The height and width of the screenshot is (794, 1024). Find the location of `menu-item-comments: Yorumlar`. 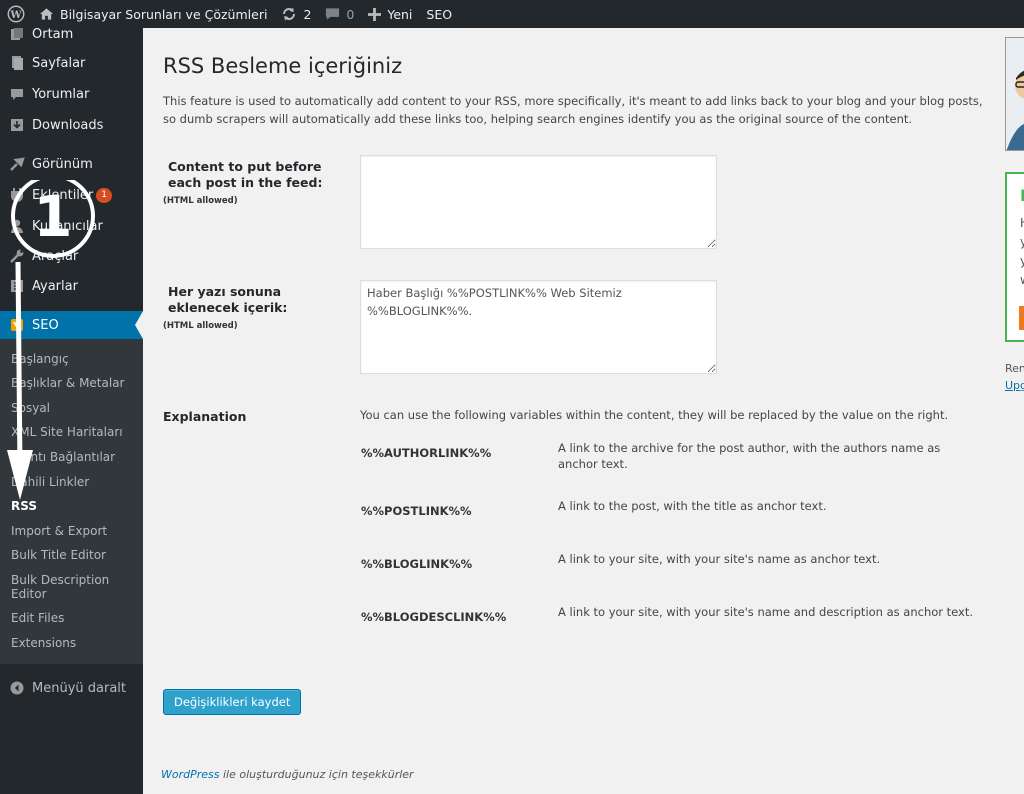

menu-item-comments: Yorumlar is located at coordinates (71, 94).